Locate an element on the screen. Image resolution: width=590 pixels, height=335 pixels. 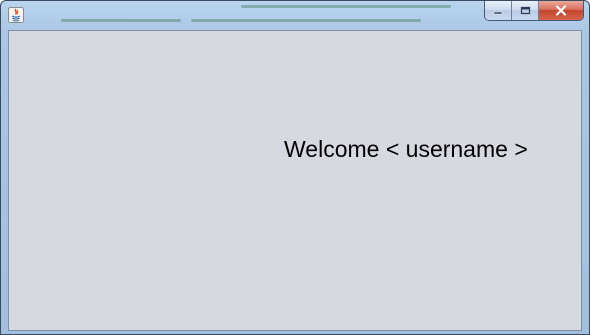
close-button is located at coordinates (561, 10).